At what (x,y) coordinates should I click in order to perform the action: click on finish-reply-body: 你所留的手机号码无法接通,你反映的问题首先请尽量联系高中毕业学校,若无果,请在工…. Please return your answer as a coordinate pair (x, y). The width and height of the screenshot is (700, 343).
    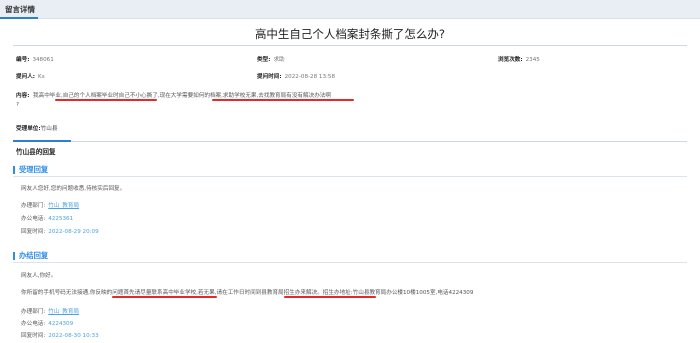
    Looking at the image, I should click on (247, 293).